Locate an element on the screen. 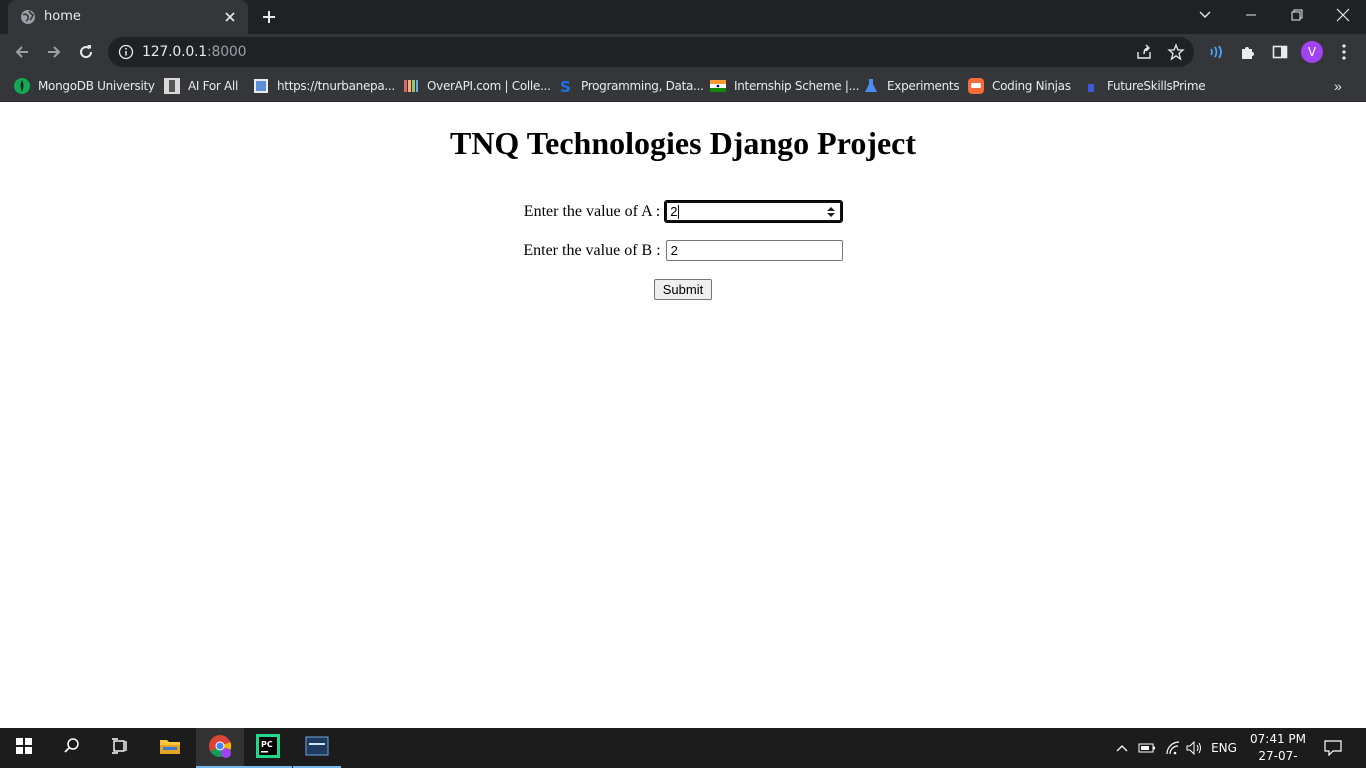 The height and width of the screenshot is (768, 1366). restore-icon is located at coordinates (1297, 15).